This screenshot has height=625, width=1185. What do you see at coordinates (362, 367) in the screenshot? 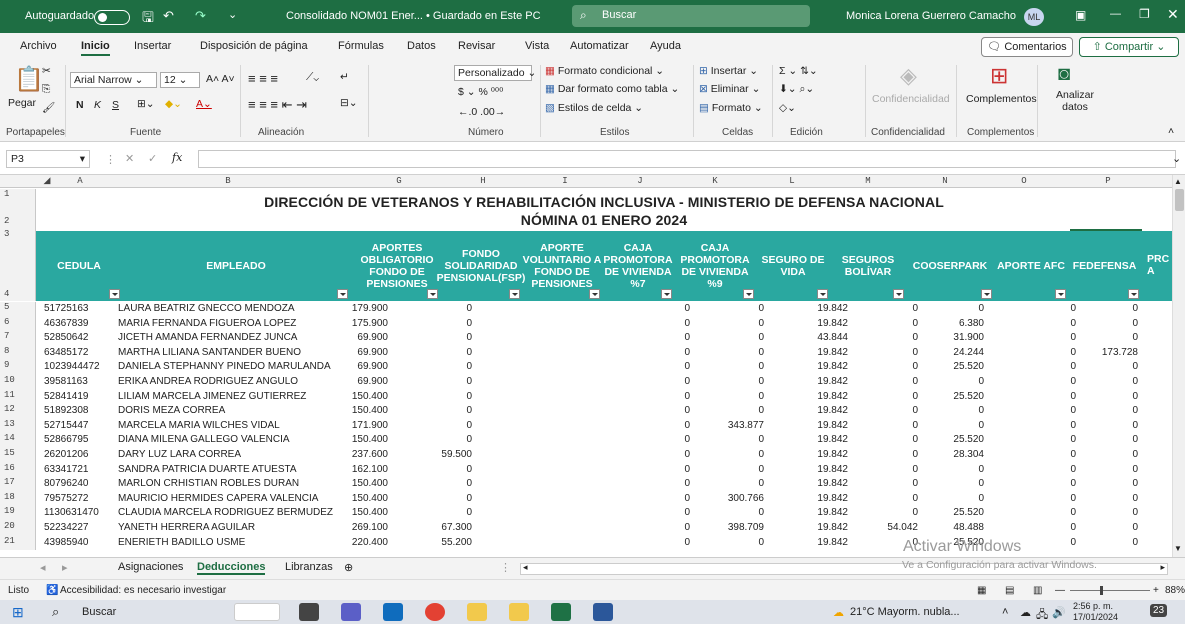
I see `cell-value: 69.900` at bounding box center [362, 367].